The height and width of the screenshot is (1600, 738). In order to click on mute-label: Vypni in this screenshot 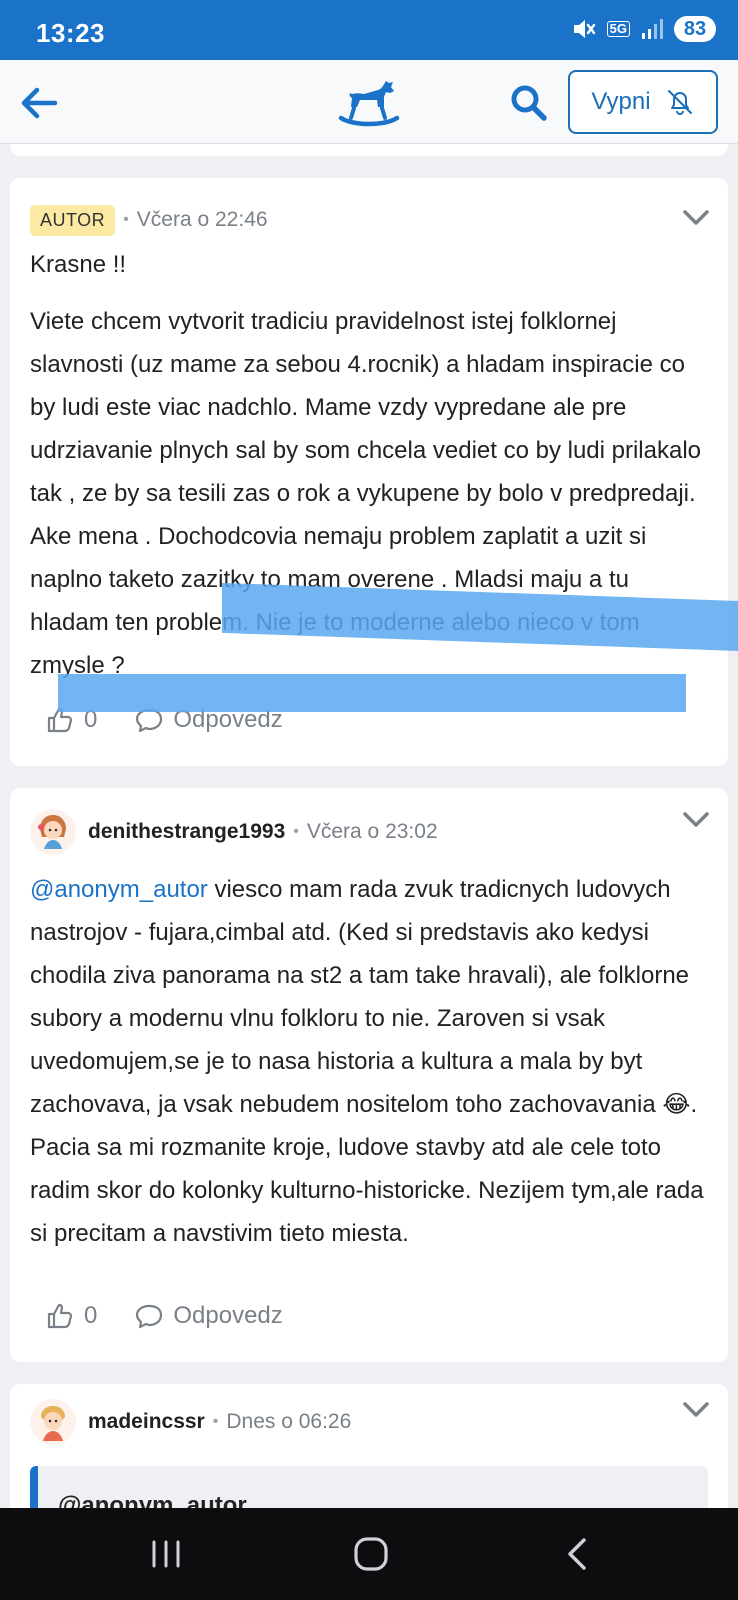, I will do `click(621, 101)`.